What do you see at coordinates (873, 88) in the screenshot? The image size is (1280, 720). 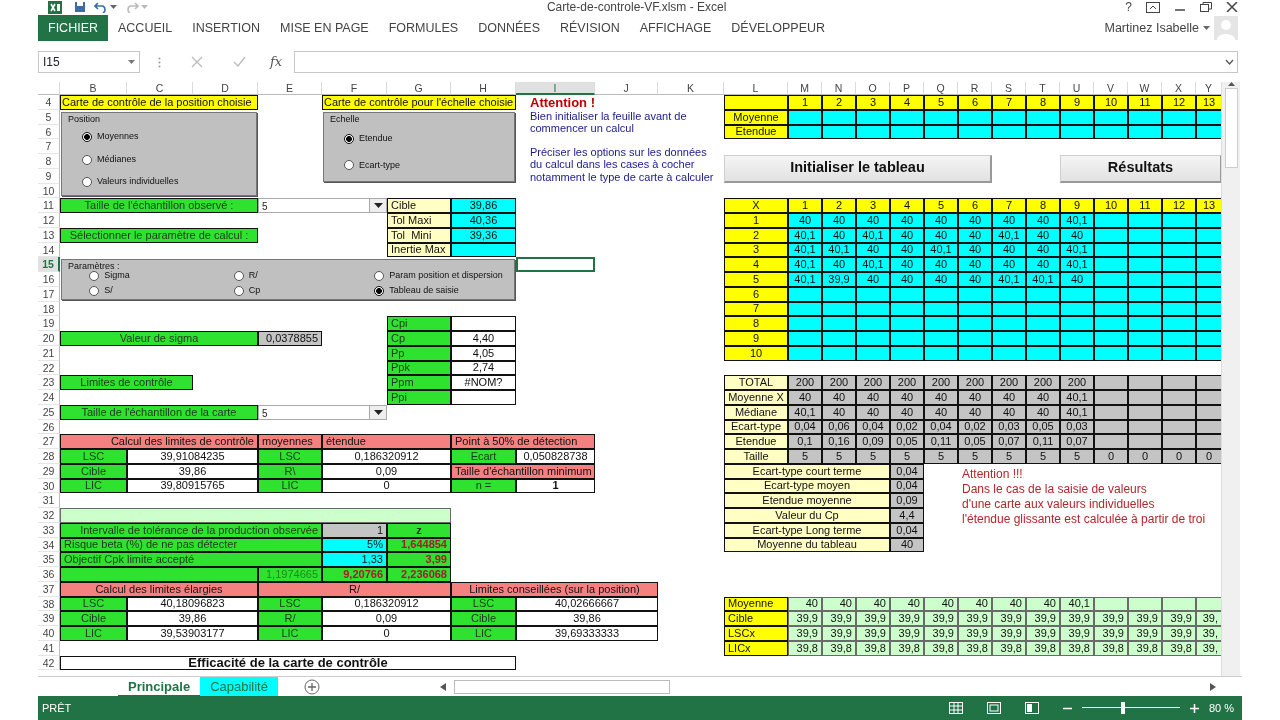 I see `column-header: O` at bounding box center [873, 88].